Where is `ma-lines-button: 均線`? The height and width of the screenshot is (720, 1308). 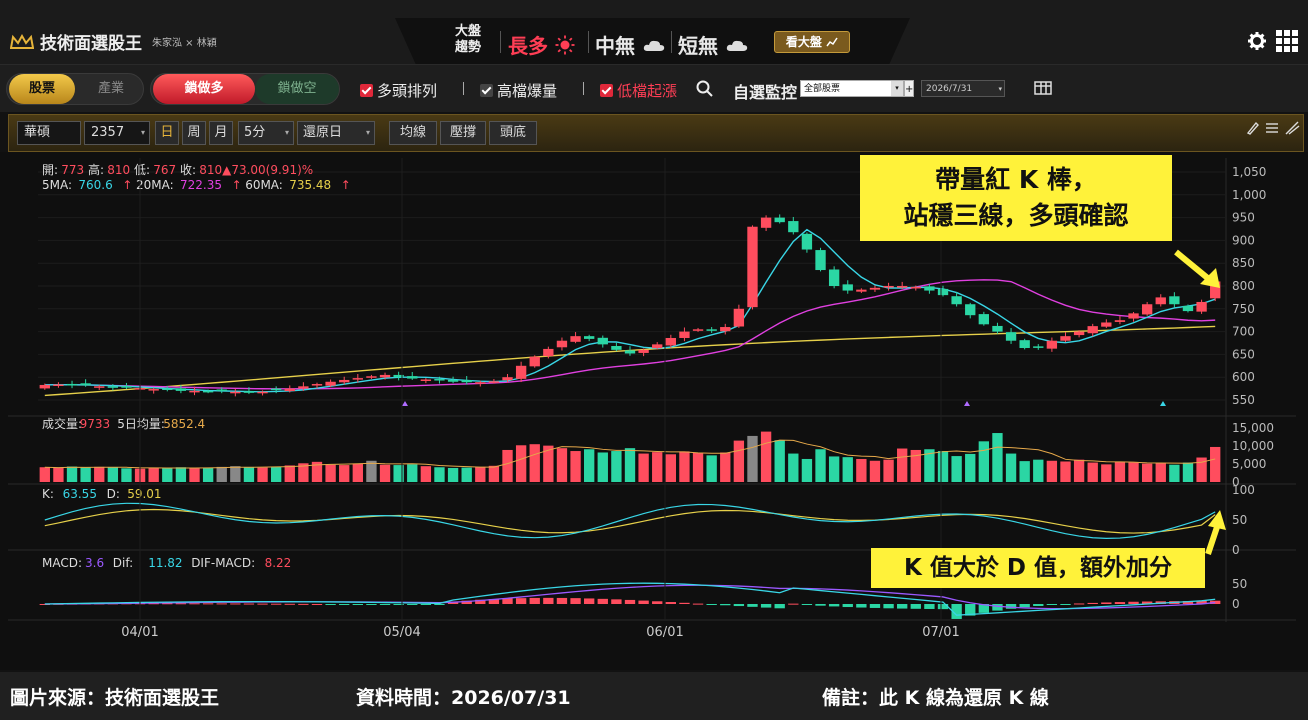
ma-lines-button: 均線 is located at coordinates (413, 133).